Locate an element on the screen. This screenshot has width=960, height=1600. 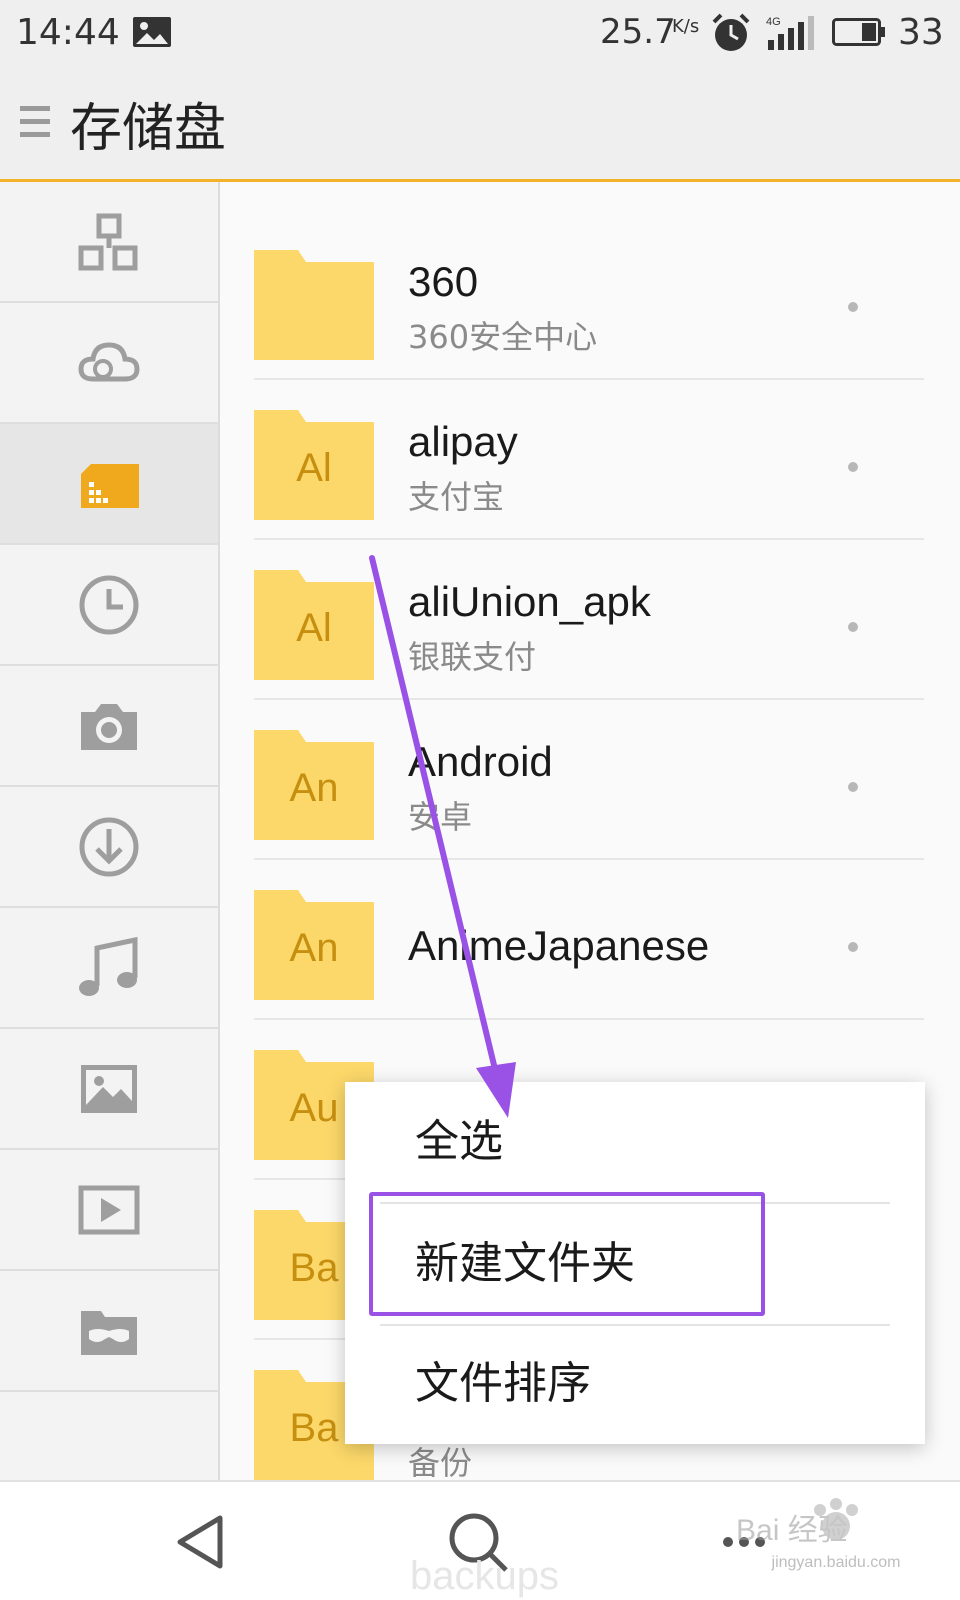
sidebar-item-recent is located at coordinates (109, 605).